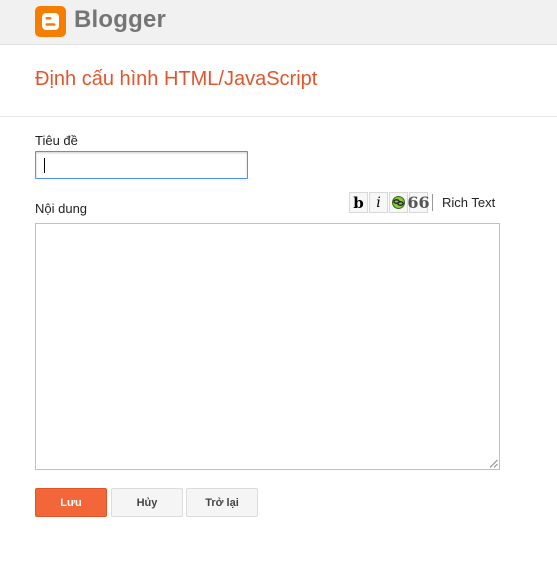 The image size is (557, 565). I want to click on resize-handle-icon, so click(493, 463).